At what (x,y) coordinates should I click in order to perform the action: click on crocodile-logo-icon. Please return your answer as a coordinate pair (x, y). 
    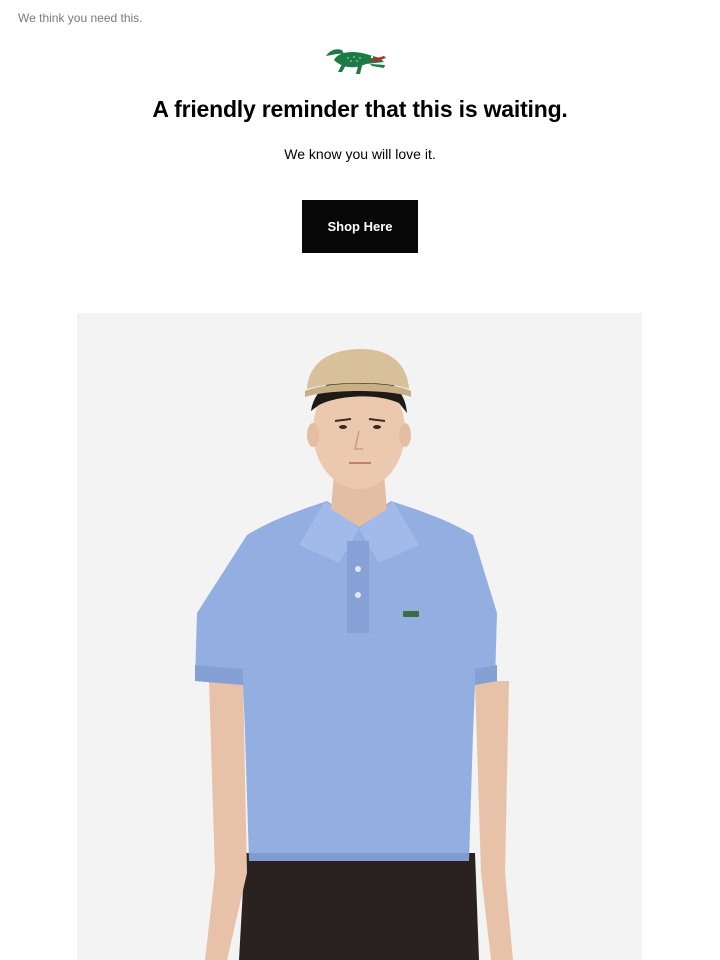
    Looking at the image, I should click on (355, 58).